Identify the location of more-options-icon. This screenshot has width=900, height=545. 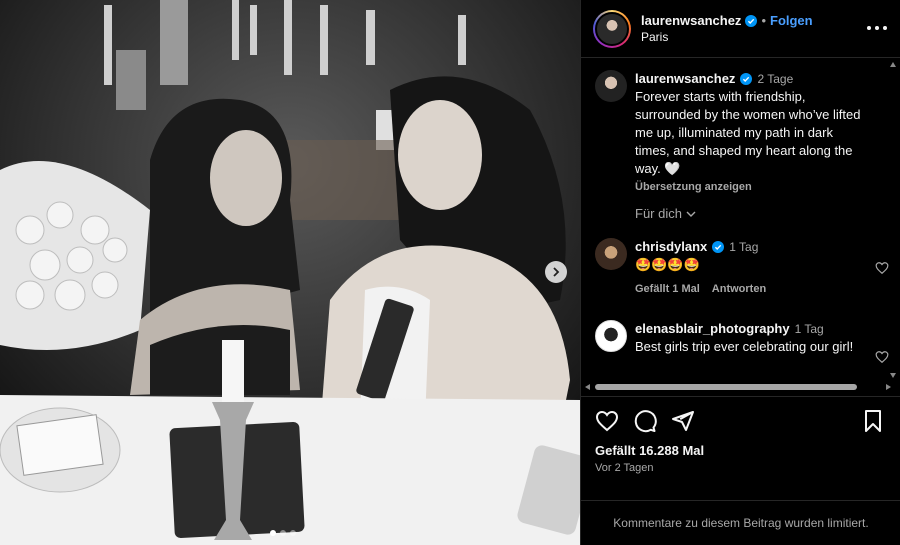
(877, 28).